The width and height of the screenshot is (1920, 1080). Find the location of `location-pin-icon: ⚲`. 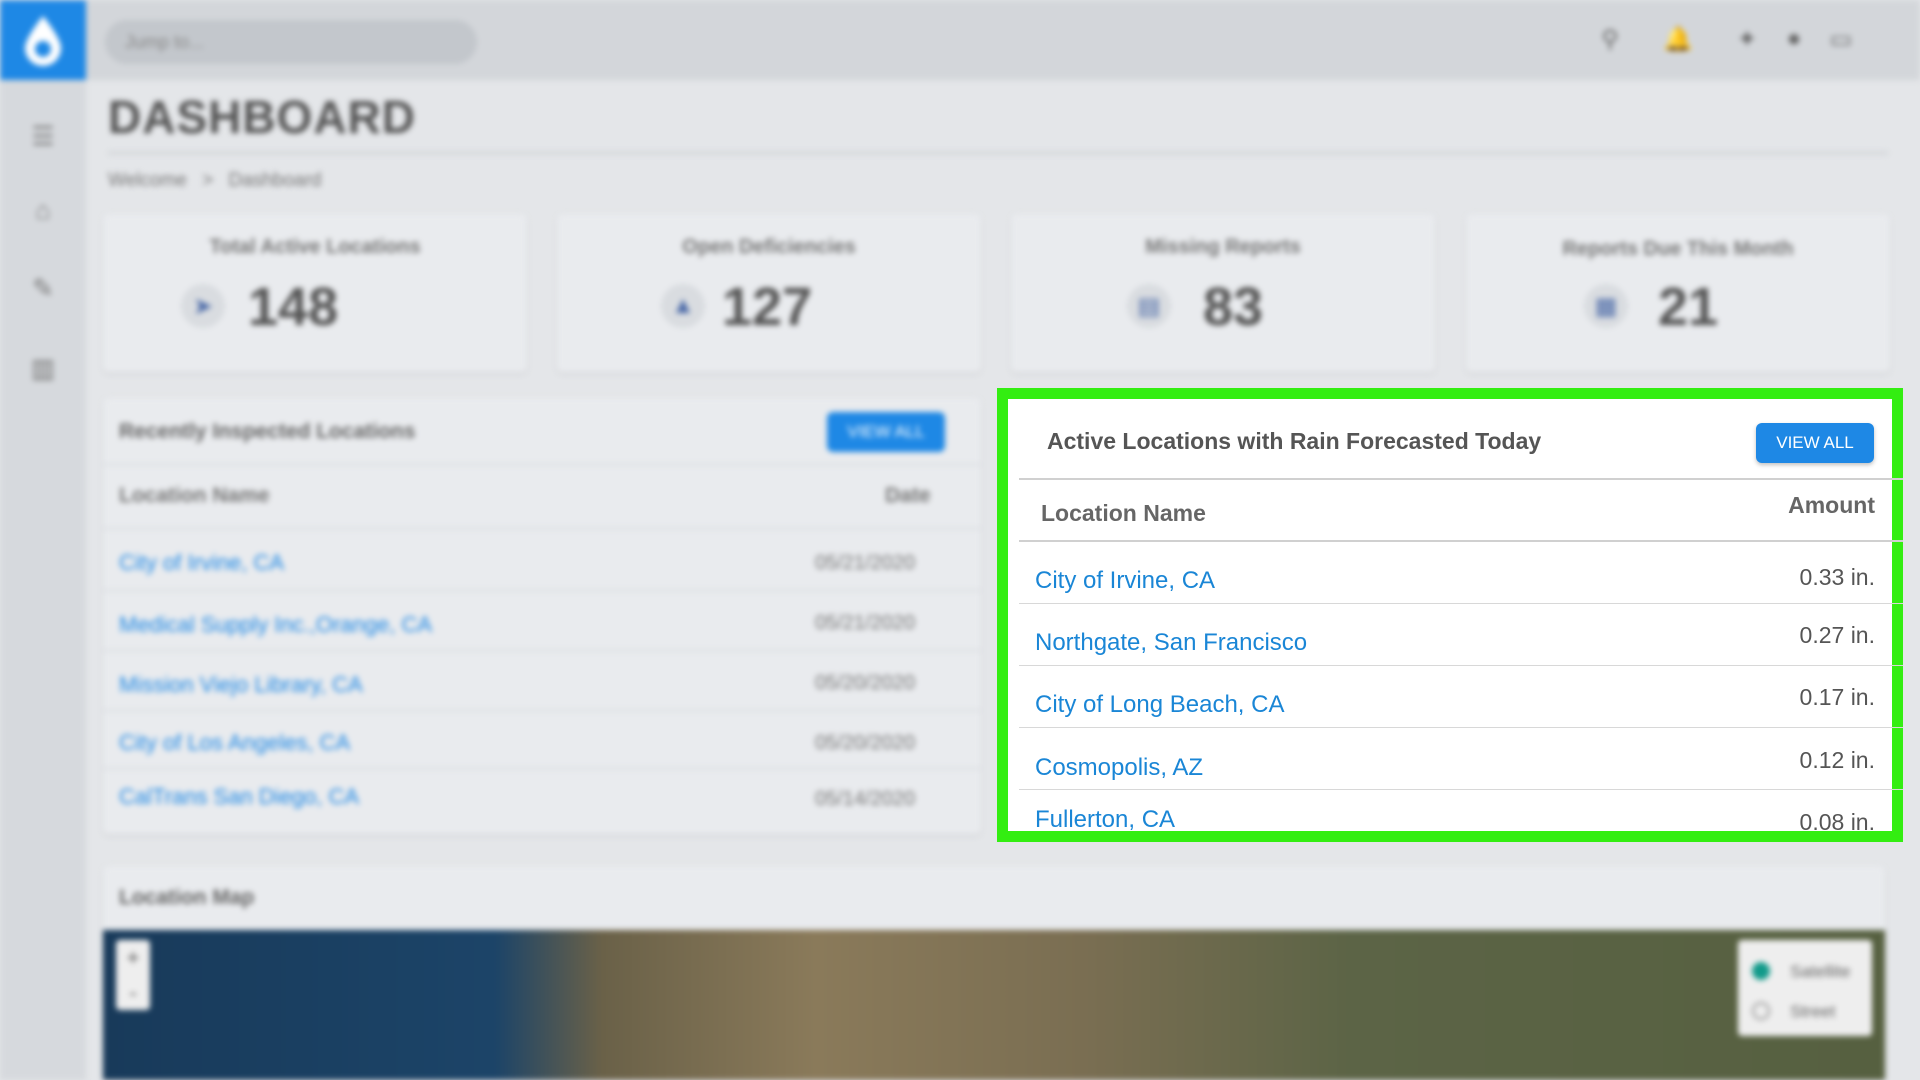

location-pin-icon: ⚲ is located at coordinates (1610, 39).